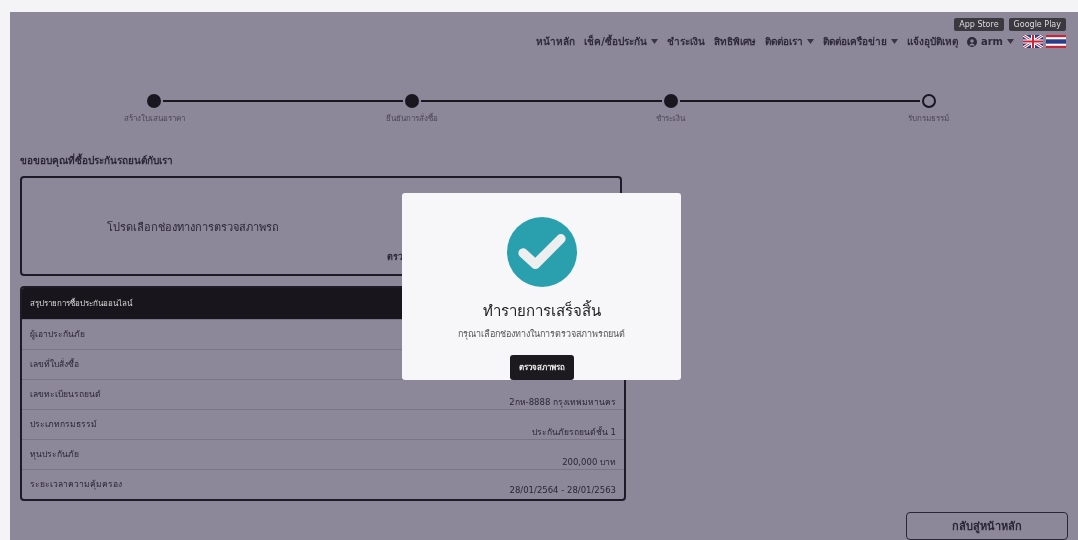  What do you see at coordinates (1037, 24) in the screenshot?
I see `store-badge: Google Play` at bounding box center [1037, 24].